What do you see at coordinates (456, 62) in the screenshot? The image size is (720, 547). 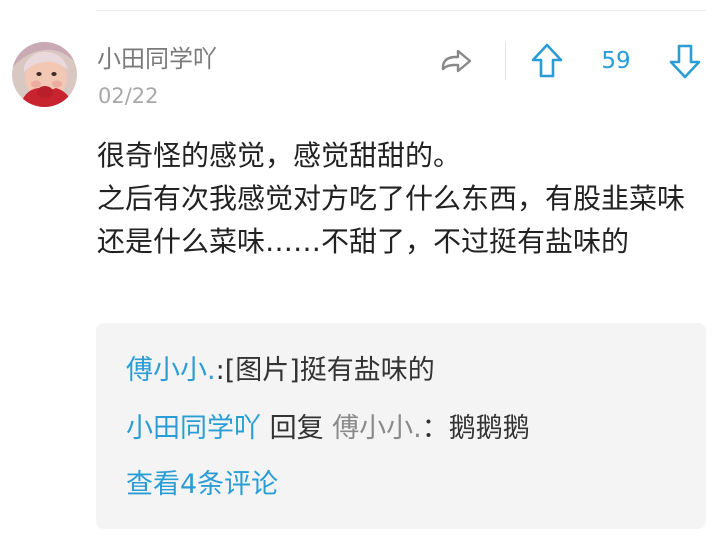 I see `share-icon` at bounding box center [456, 62].